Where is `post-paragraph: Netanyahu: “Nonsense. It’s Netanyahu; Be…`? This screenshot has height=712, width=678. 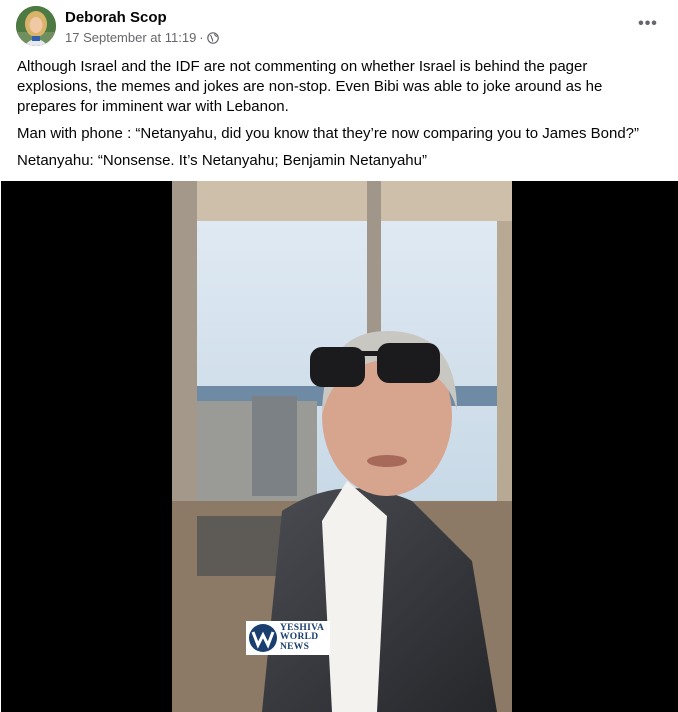 post-paragraph: Netanyahu: “Nonsense. It’s Netanyahu; Be… is located at coordinates (222, 160).